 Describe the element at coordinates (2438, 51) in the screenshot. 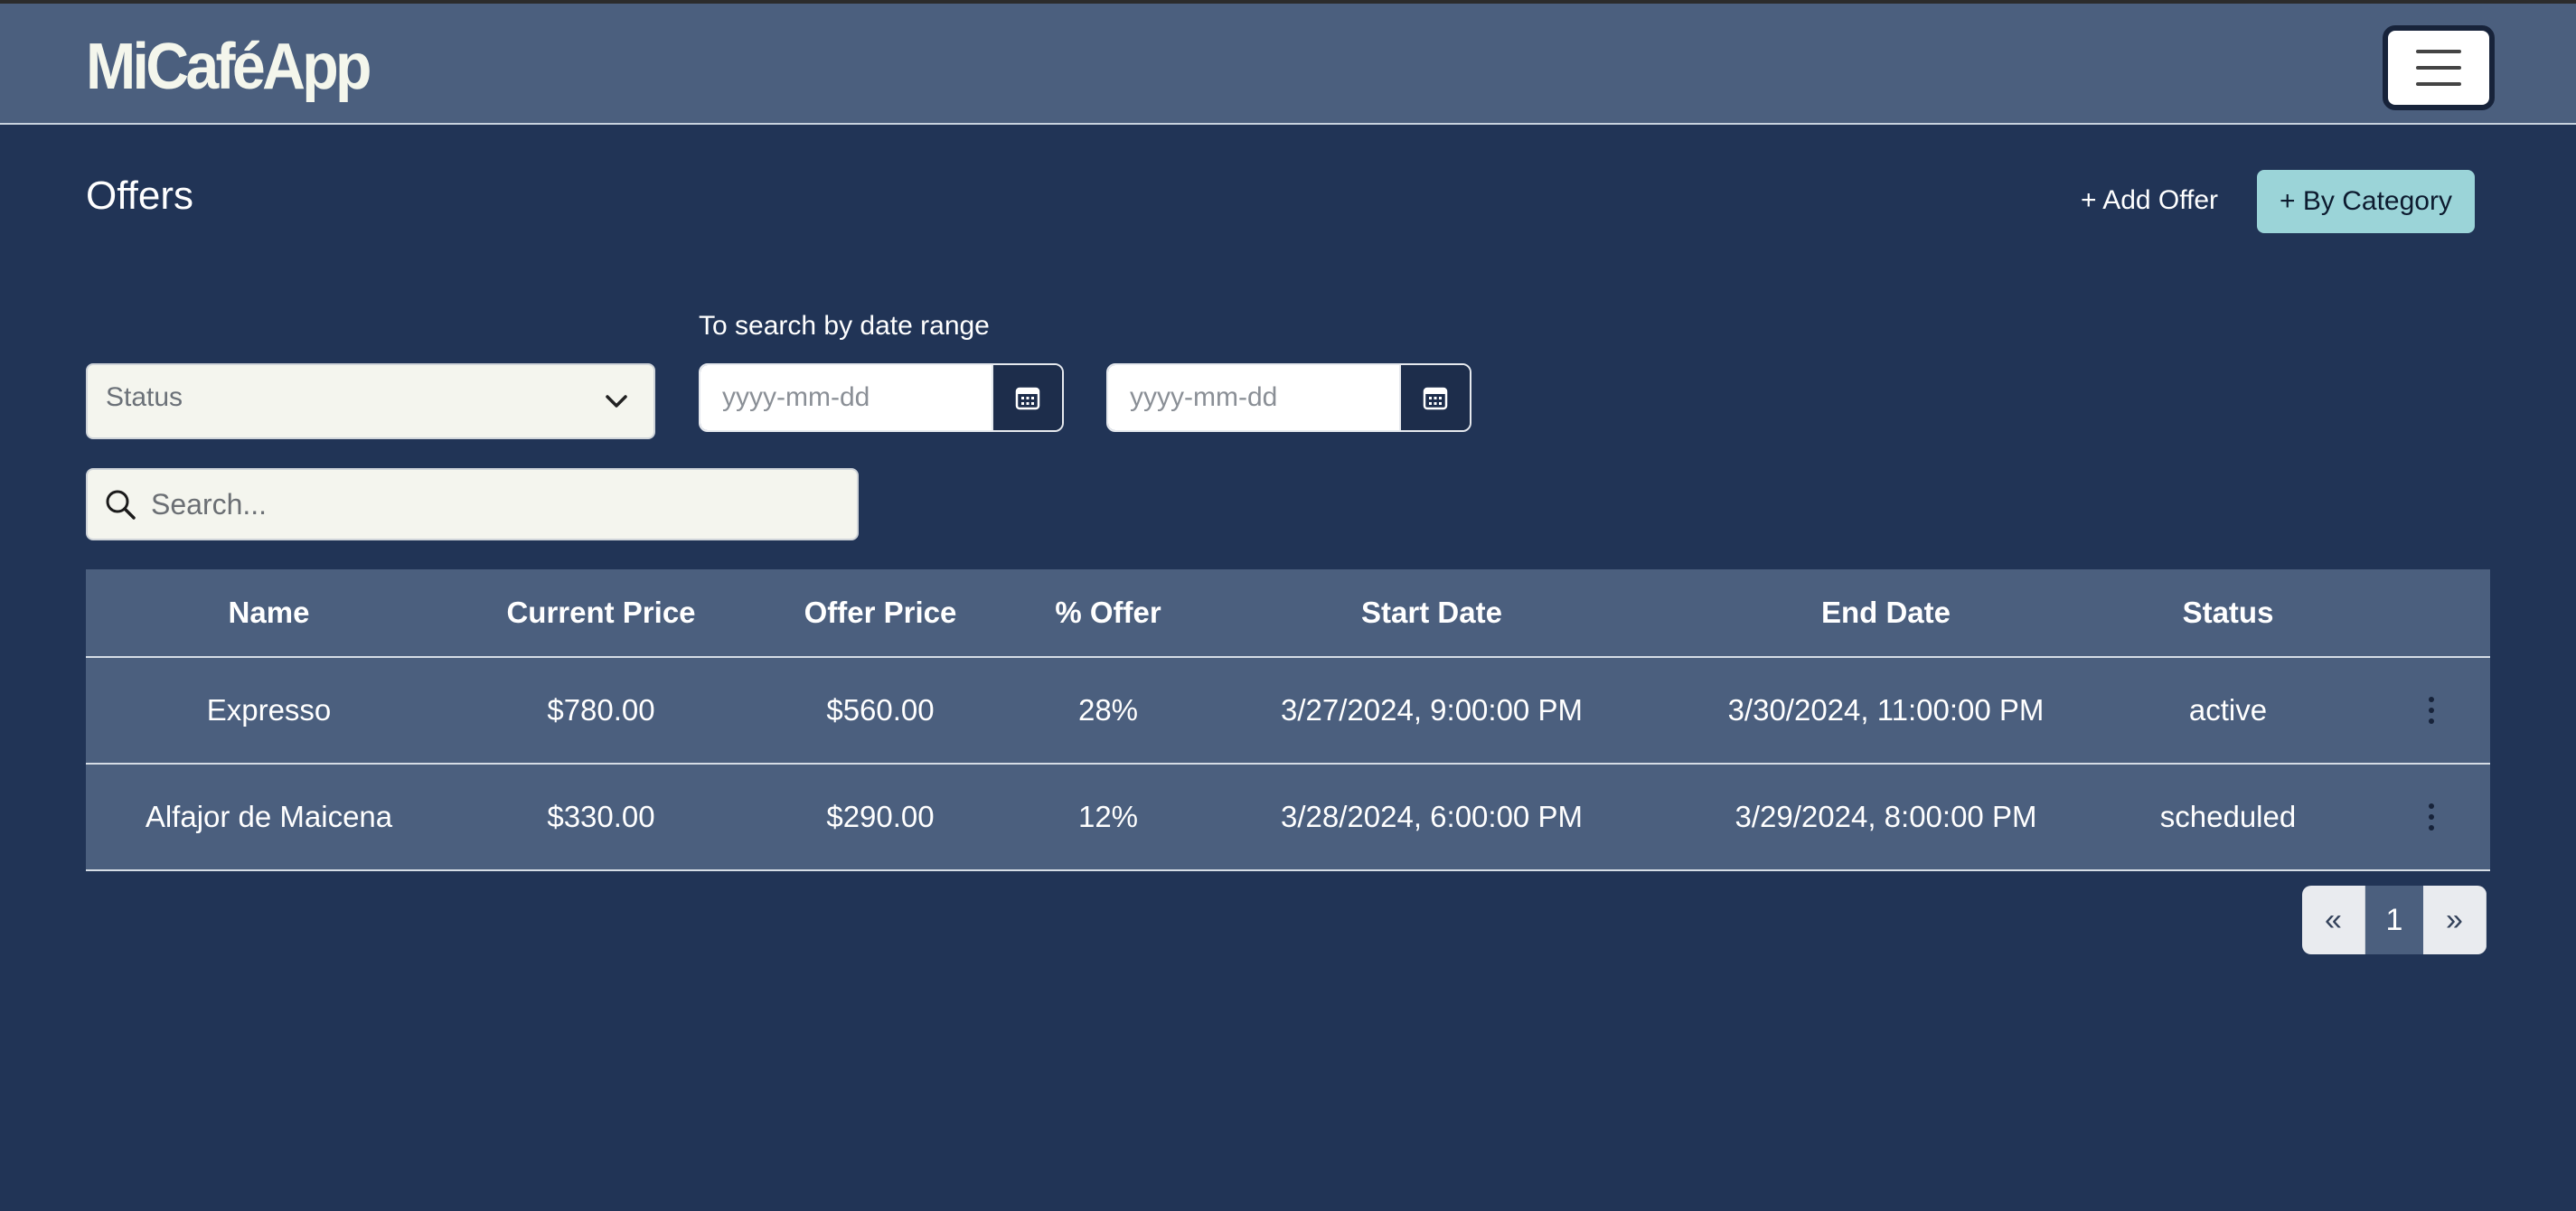

I see `hamburger-icon` at that location.